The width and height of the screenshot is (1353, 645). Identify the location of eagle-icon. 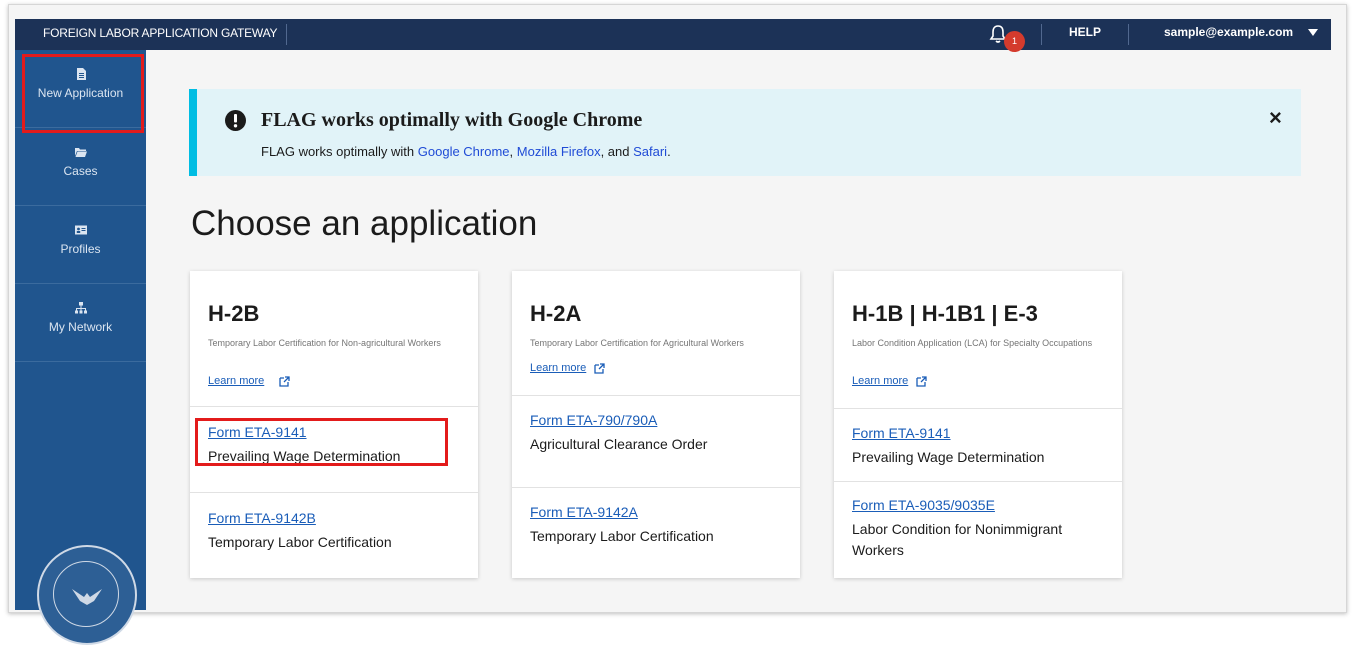
(87, 597).